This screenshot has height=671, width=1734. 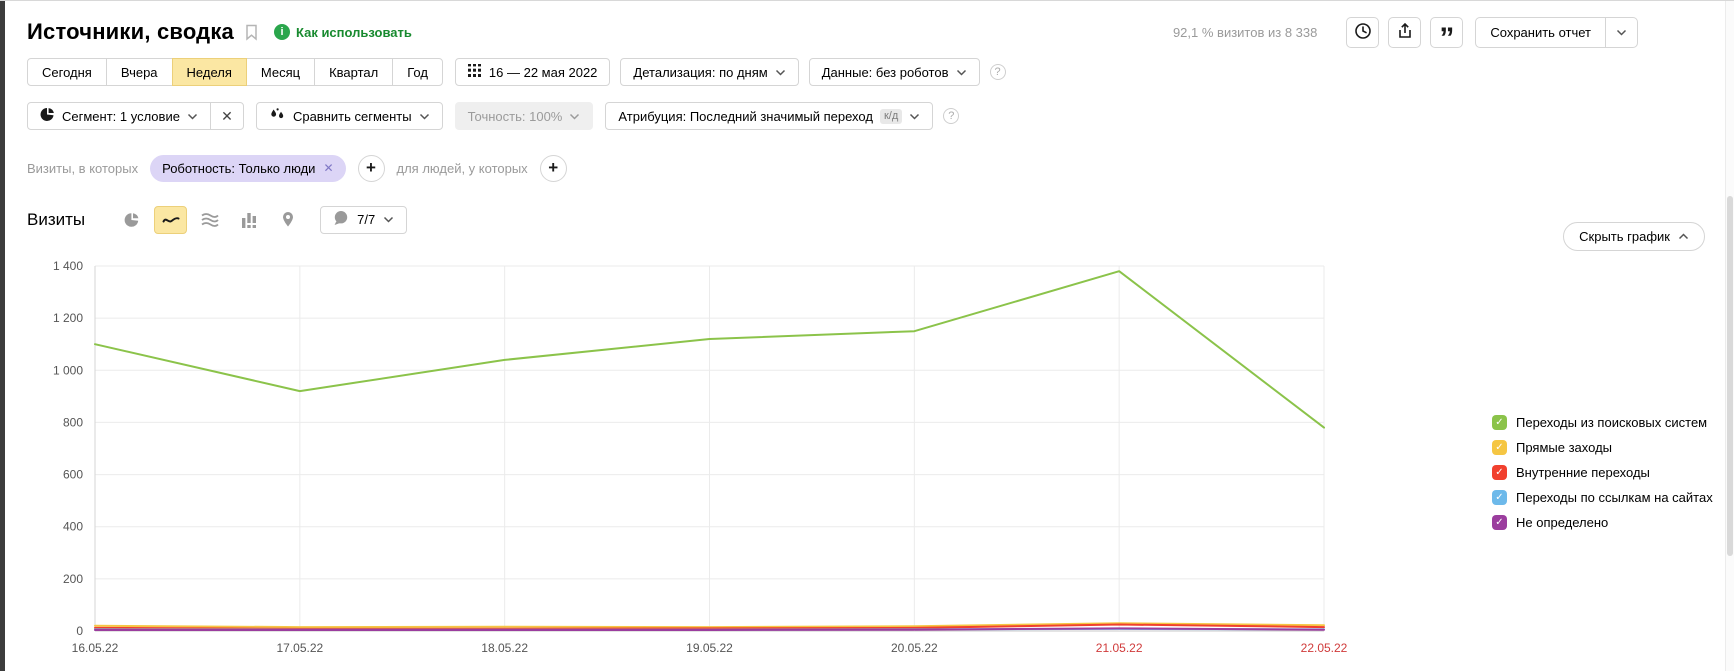 I want to click on svg-text: 200, so click(x=73, y=579).